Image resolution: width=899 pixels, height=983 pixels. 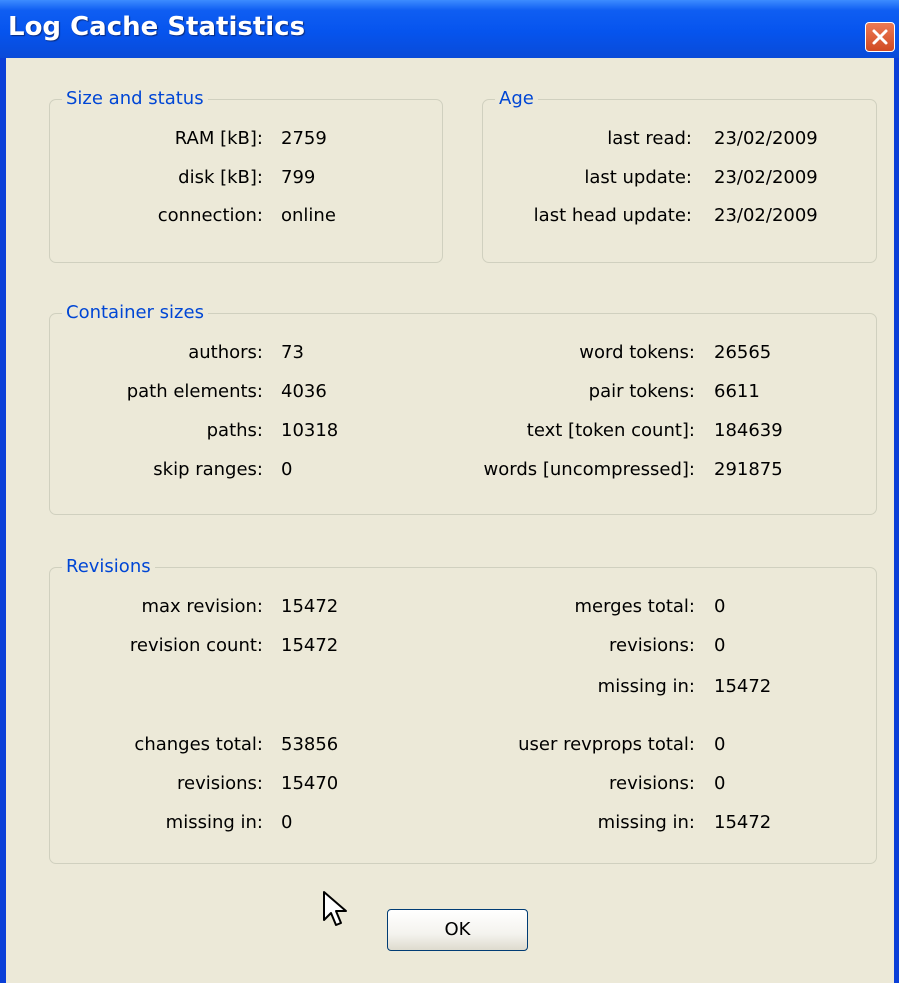 I want to click on skip-ranges-value: 0, so click(x=287, y=469).